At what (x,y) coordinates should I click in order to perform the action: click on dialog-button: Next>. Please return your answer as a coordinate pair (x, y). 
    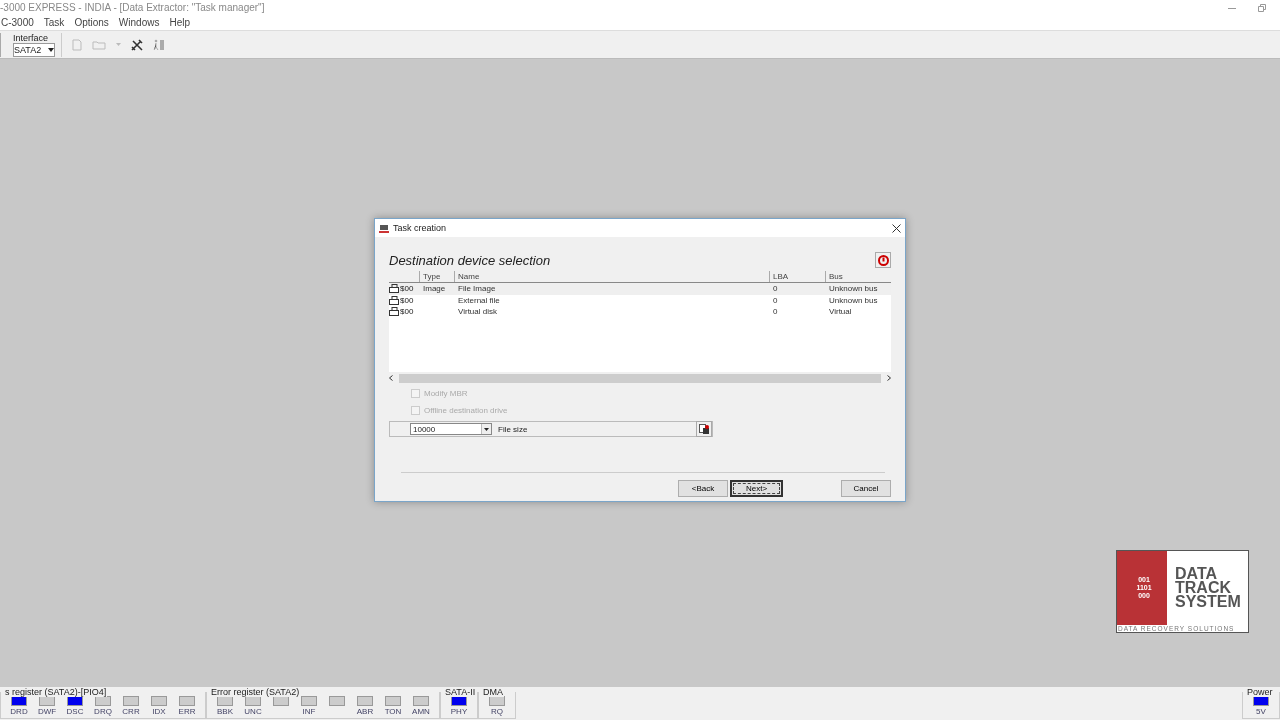
    Looking at the image, I should click on (756, 488).